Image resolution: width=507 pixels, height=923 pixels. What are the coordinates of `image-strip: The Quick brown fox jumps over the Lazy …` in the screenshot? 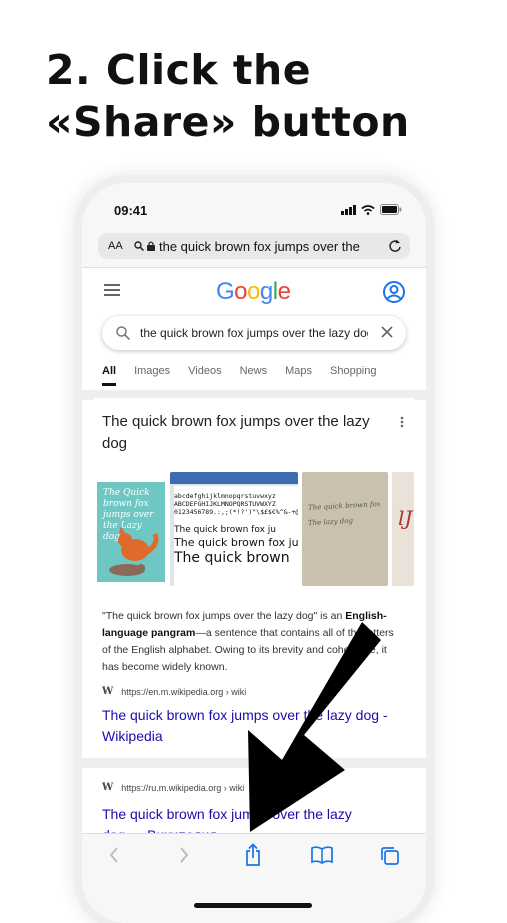 It's located at (254, 529).